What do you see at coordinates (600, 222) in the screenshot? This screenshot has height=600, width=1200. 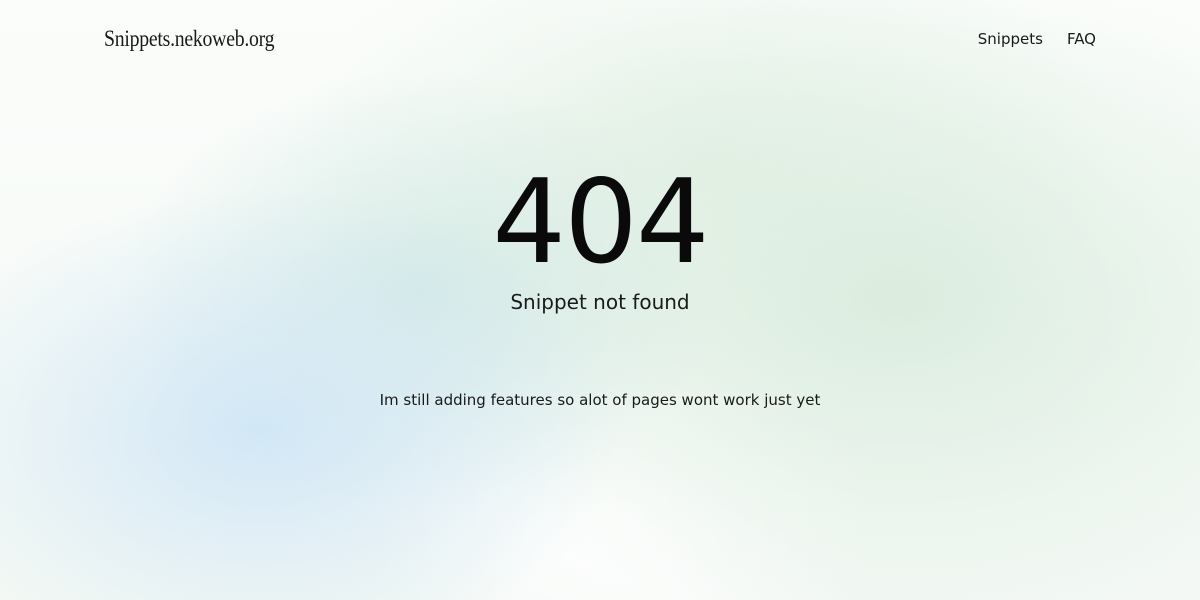 I see `error-code: 404` at bounding box center [600, 222].